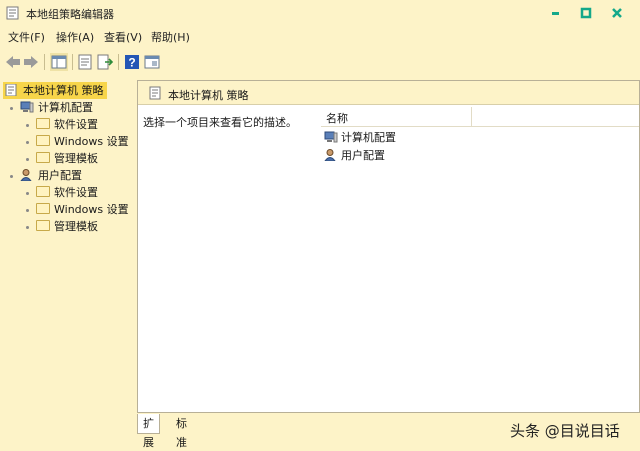  I want to click on tree-item-local-computer-policy: 本地计算机 策略, so click(55, 90).